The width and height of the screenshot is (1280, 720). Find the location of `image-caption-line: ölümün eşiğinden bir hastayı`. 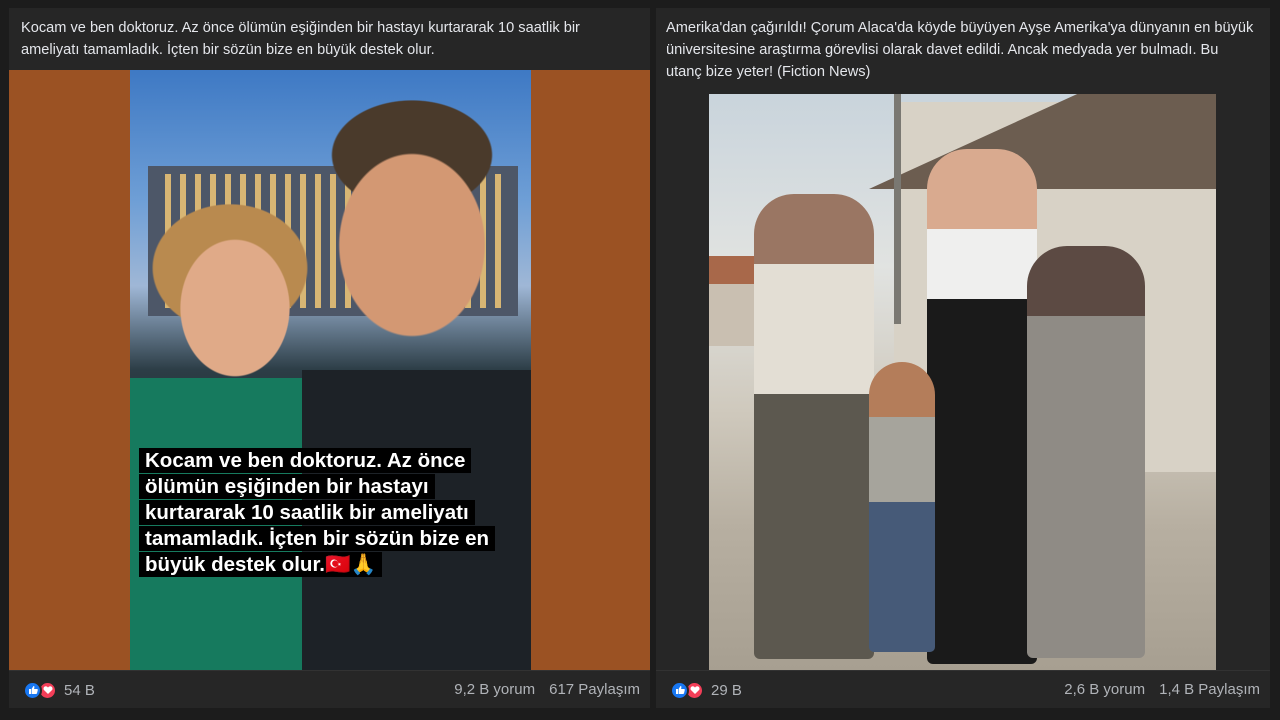

image-caption-line: ölümün eşiğinden bir hastayı is located at coordinates (287, 486).